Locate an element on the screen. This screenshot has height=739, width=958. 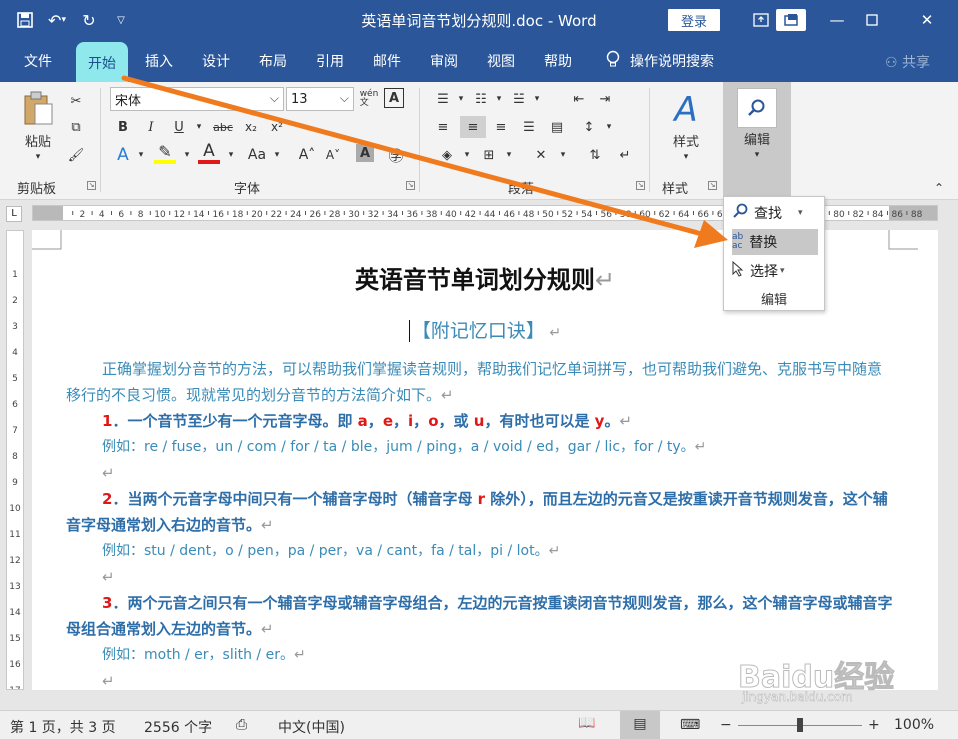
numbering-dropdown-icon: ▾ is located at coordinates (499, 99).